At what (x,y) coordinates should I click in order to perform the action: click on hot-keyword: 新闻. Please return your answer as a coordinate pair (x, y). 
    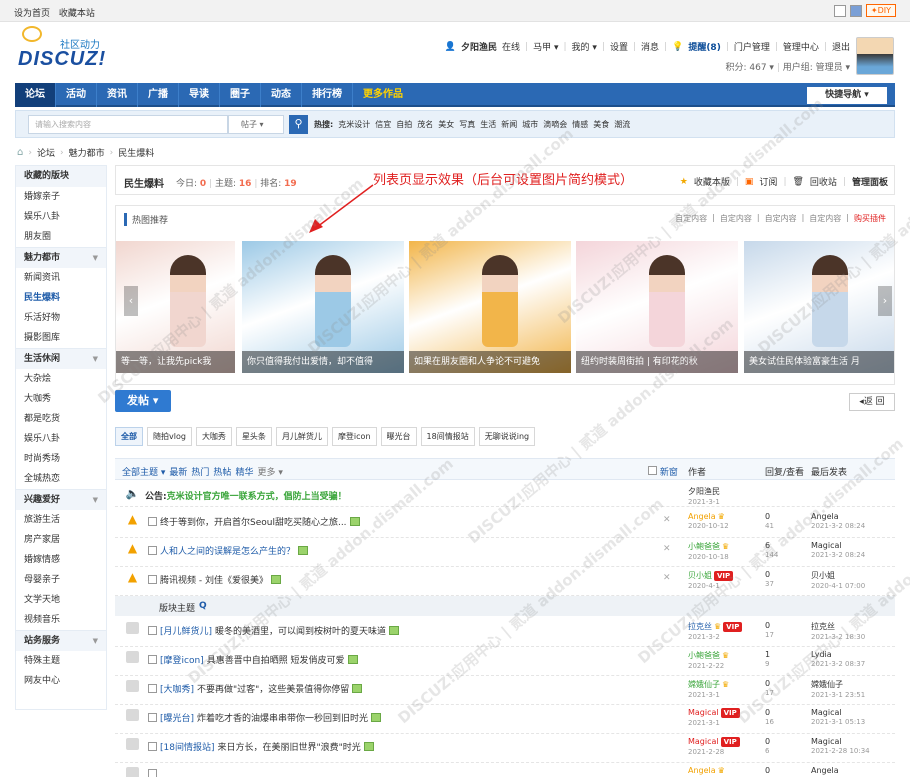
    Looking at the image, I should click on (509, 124).